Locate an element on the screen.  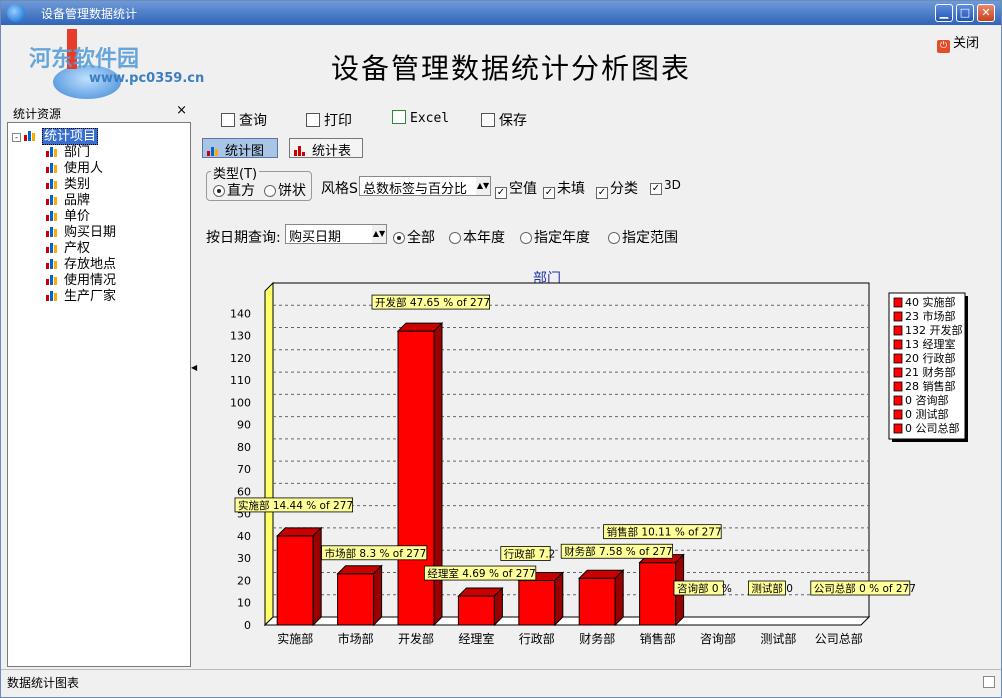
power-icon: ⏻ is located at coordinates (943, 46).